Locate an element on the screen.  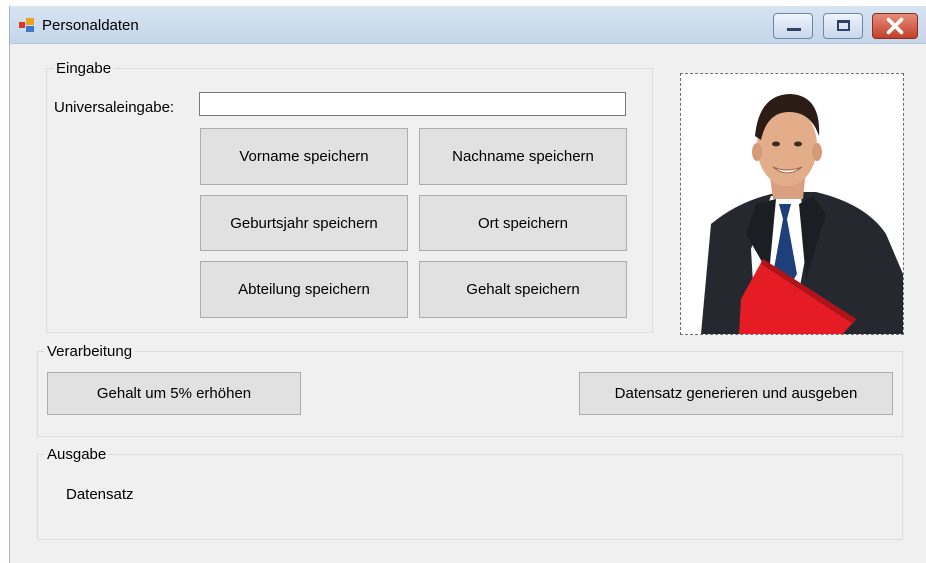
windows-form-icon is located at coordinates (27, 25).